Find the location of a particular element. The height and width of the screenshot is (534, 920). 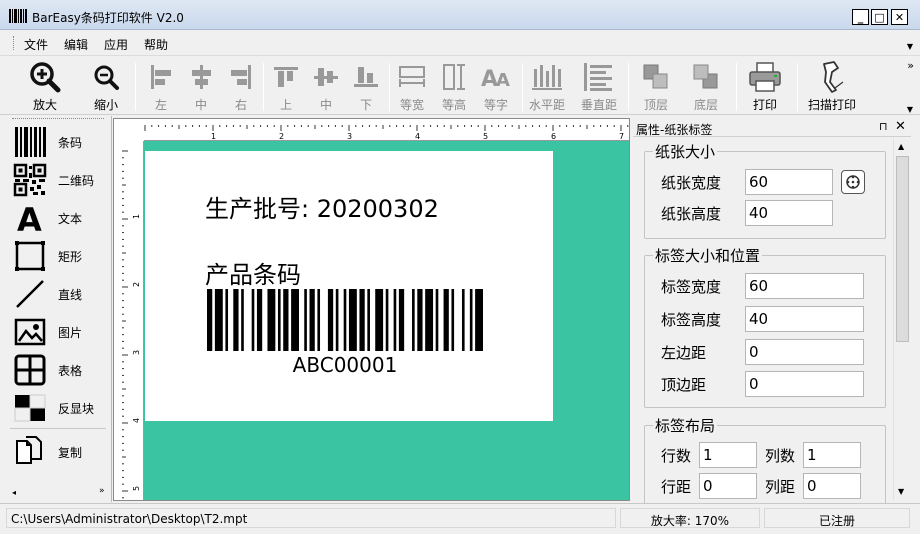

paper-height-input: 40 is located at coordinates (789, 213).